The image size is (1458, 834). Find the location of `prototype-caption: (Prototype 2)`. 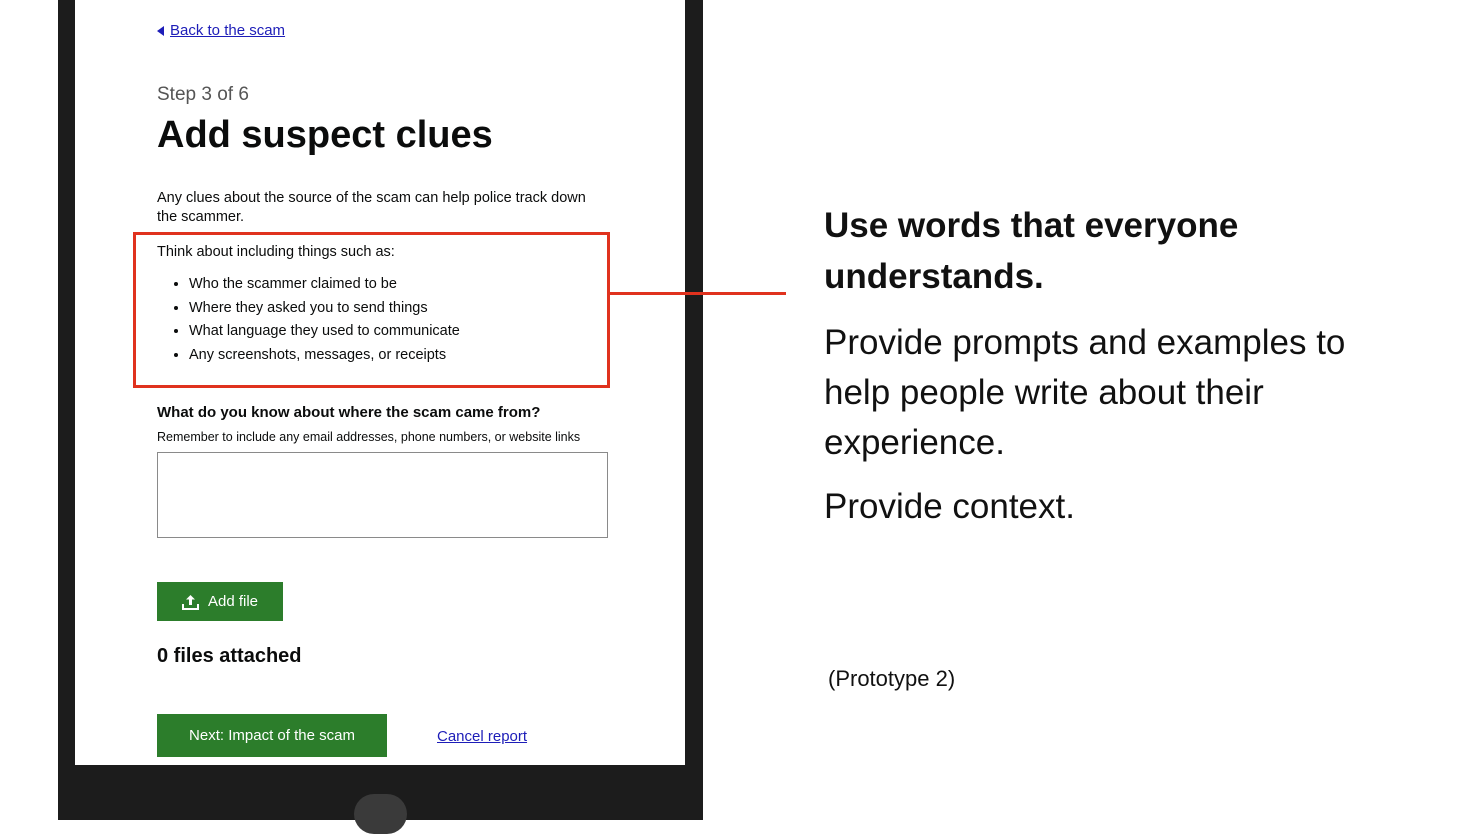

prototype-caption: (Prototype 2) is located at coordinates (892, 678).